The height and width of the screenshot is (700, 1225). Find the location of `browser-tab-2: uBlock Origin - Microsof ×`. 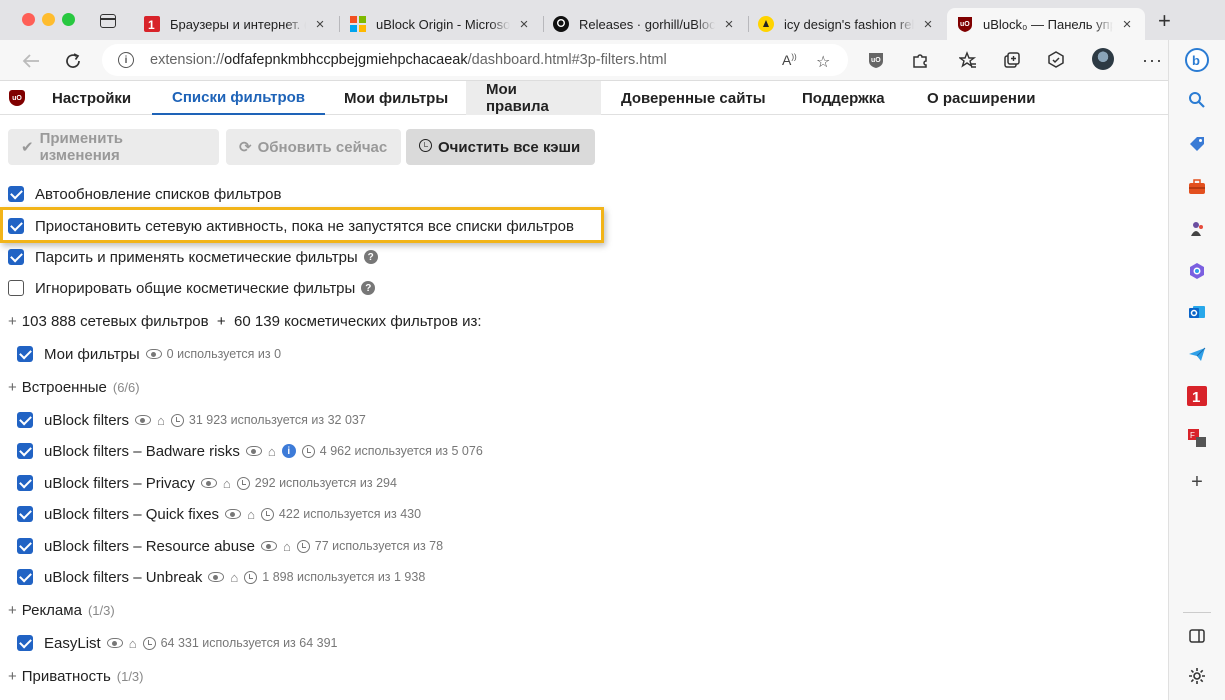

browser-tab-2: uBlock Origin - Microsof × is located at coordinates (441, 24).